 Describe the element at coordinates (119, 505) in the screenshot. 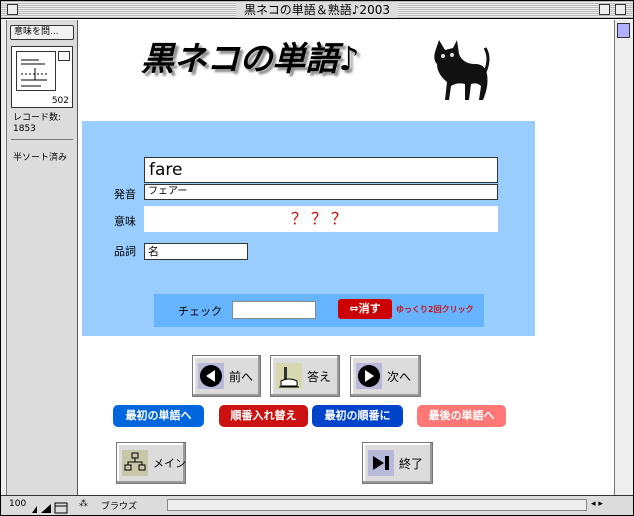

I see `mode-label: ブラウズ` at that location.